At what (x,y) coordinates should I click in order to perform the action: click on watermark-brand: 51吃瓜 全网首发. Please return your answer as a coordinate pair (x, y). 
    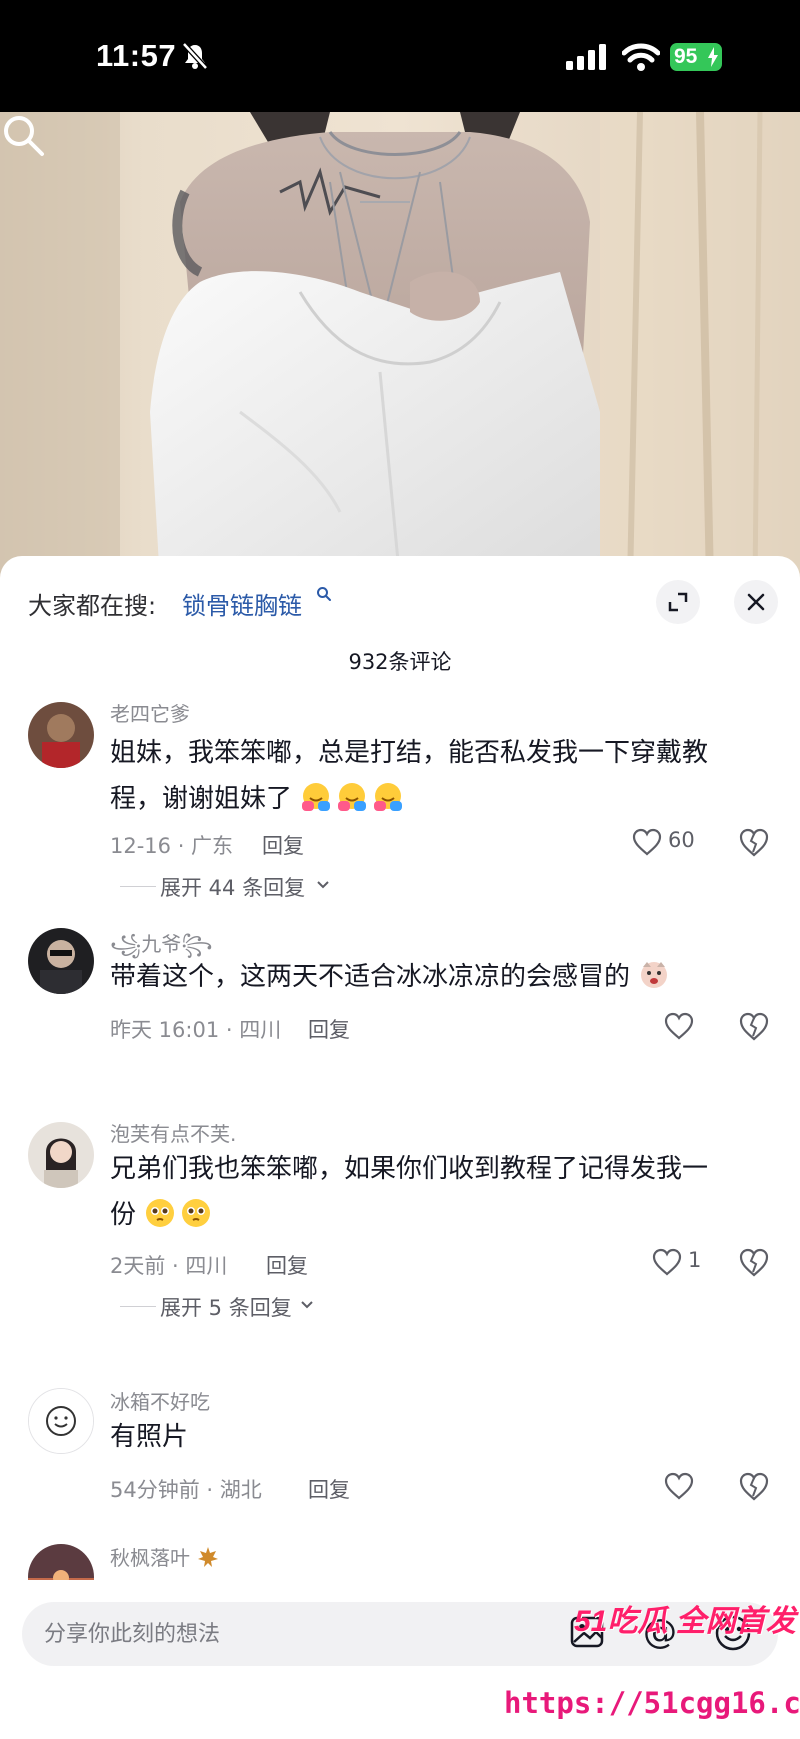
    Looking at the image, I should click on (685, 1621).